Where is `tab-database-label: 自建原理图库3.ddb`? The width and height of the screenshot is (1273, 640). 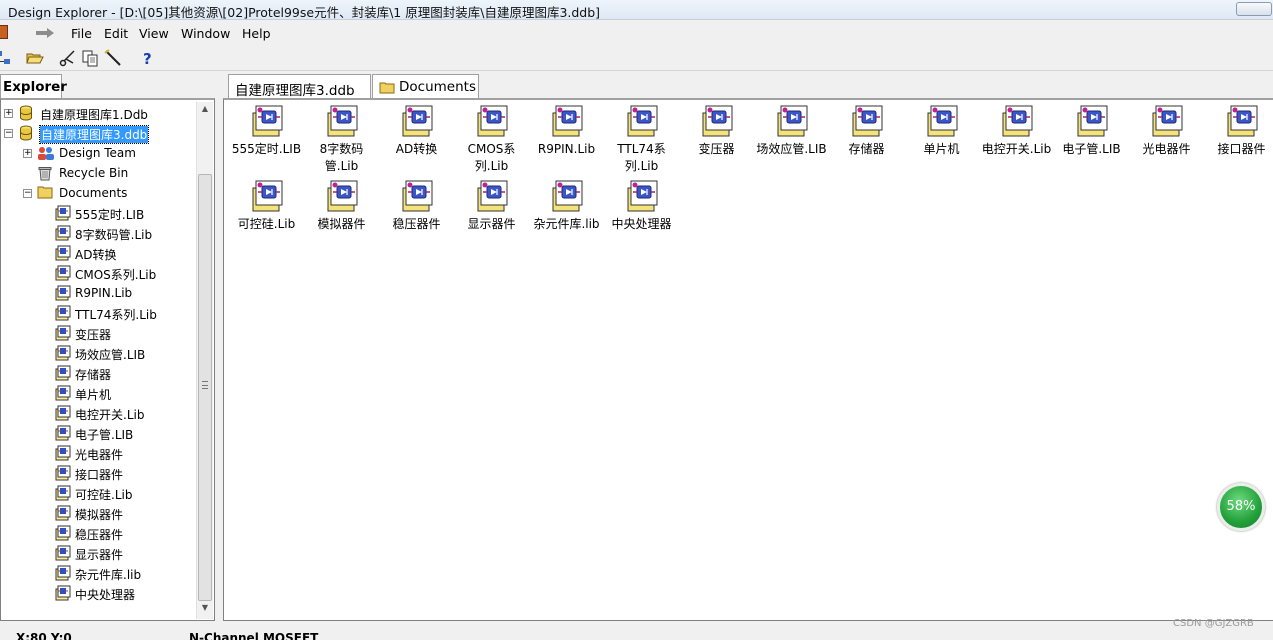
tab-database-label: 自建原理图库3.ddb is located at coordinates (295, 91).